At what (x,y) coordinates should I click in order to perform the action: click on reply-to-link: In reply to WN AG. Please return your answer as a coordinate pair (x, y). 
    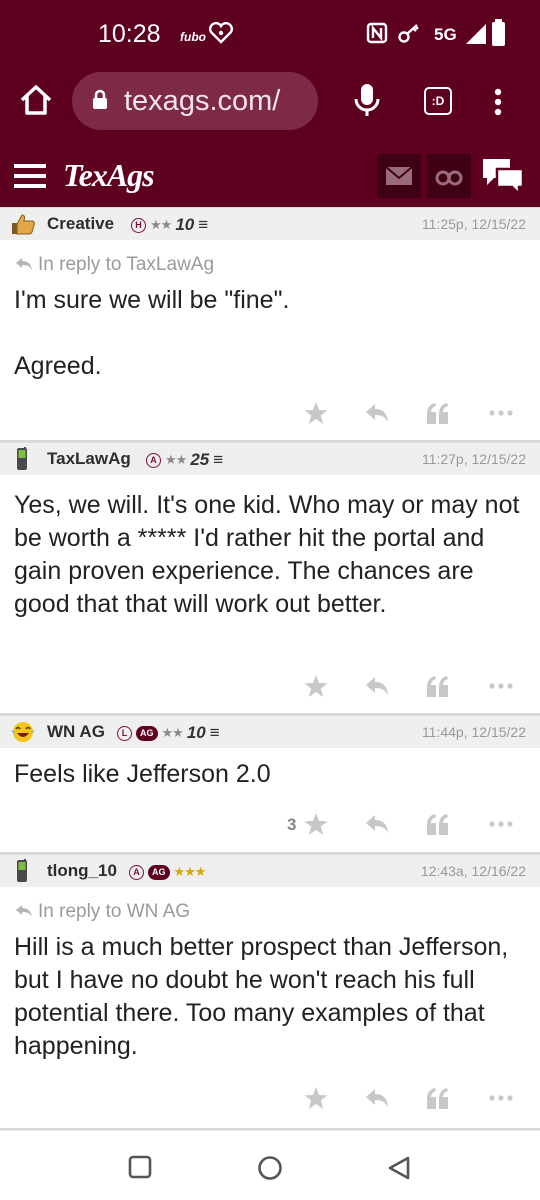
    Looking at the image, I should click on (270, 906).